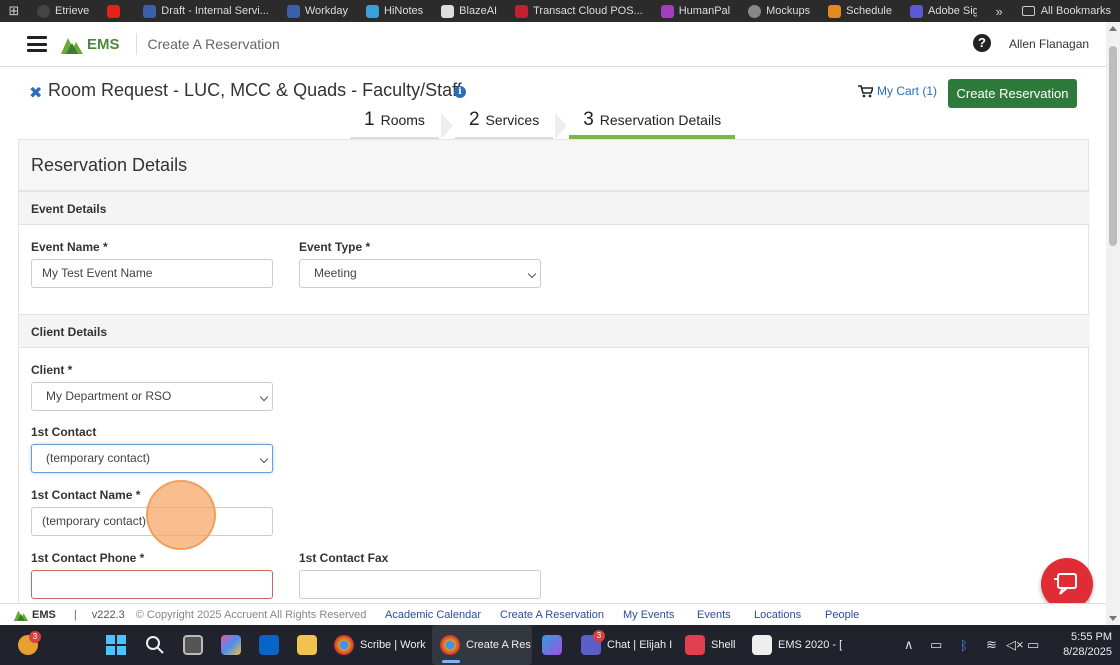 The height and width of the screenshot is (665, 1120). What do you see at coordinates (90, 44) in the screenshot?
I see `ems-logo: EMS` at bounding box center [90, 44].